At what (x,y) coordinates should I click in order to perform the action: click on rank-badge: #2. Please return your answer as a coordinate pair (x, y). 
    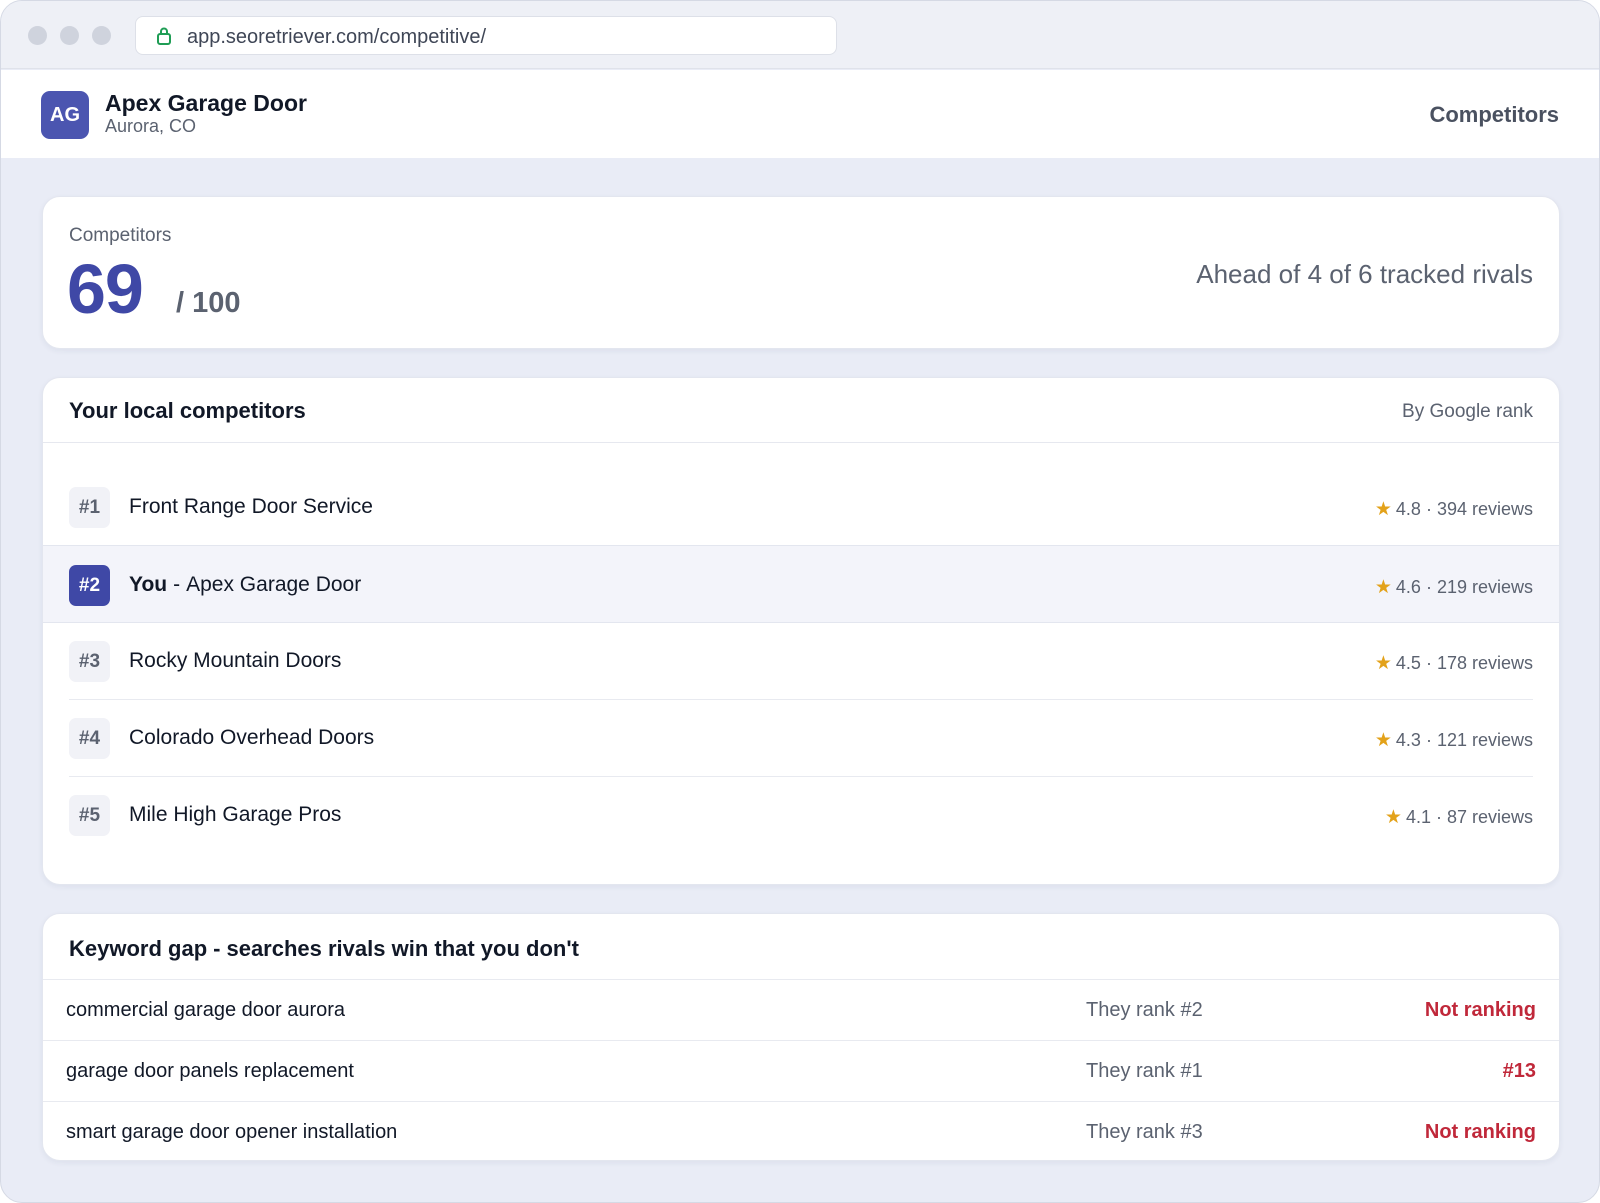
    Looking at the image, I should click on (89, 585).